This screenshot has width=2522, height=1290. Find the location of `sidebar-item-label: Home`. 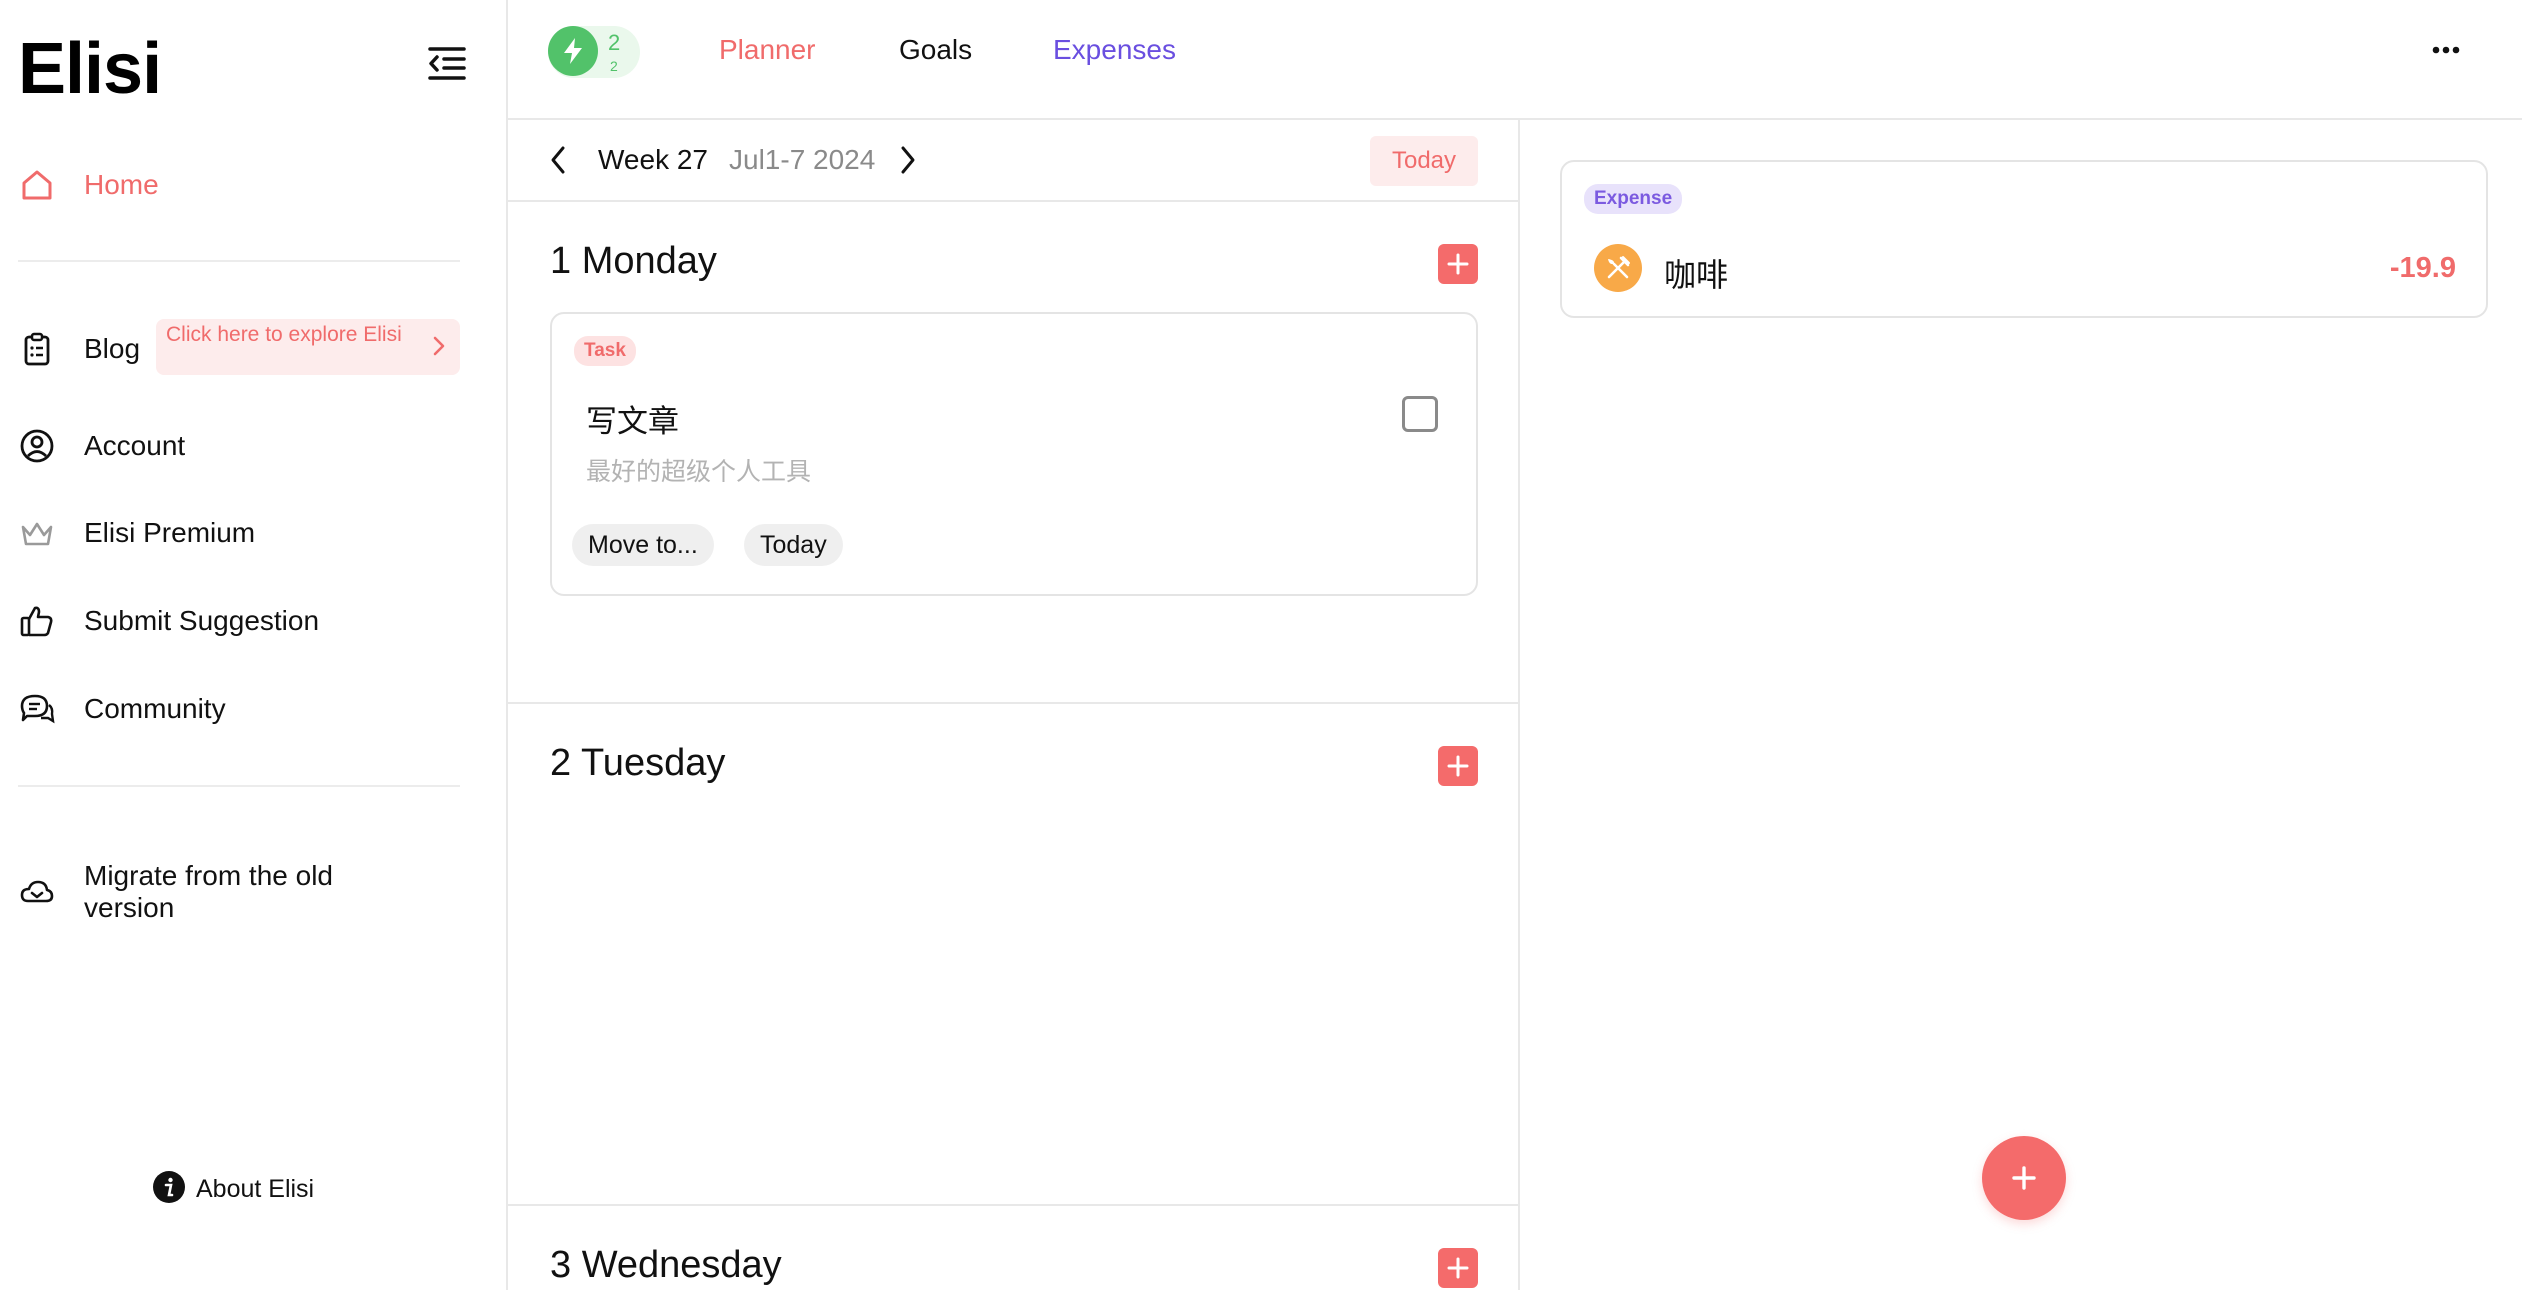

sidebar-item-label: Home is located at coordinates (121, 184).